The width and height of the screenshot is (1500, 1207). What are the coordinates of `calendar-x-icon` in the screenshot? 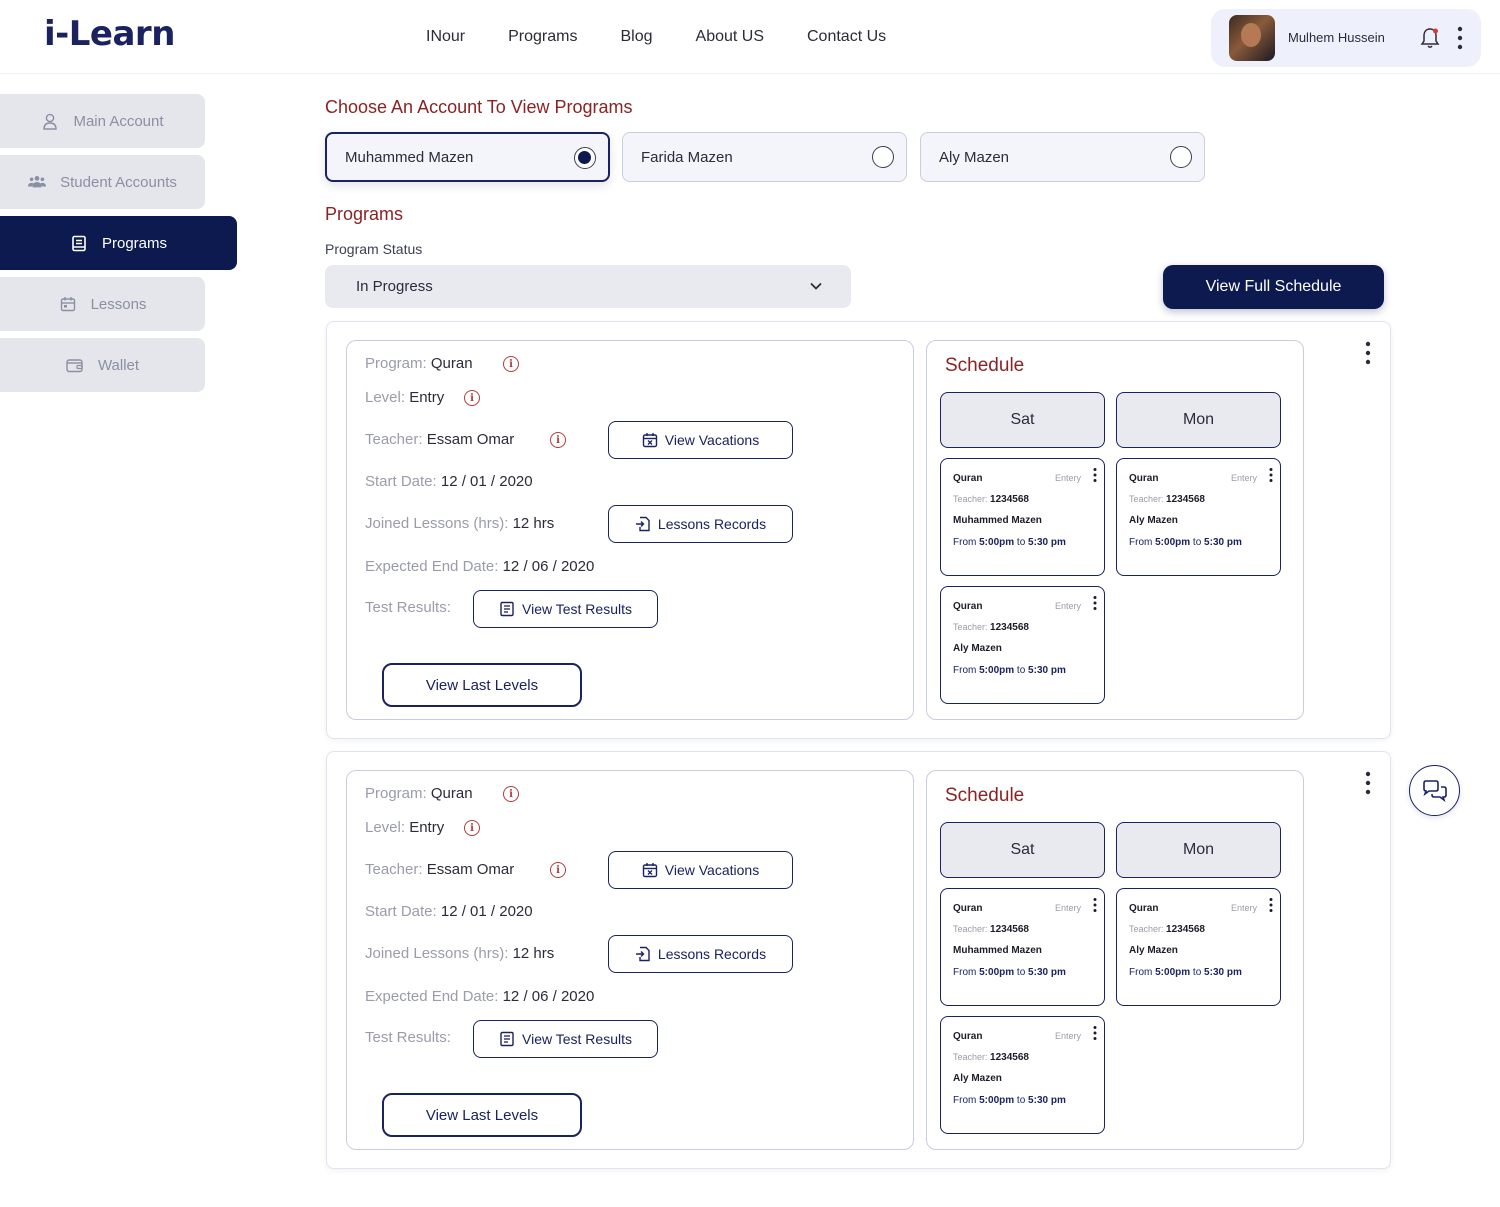 It's located at (650, 870).